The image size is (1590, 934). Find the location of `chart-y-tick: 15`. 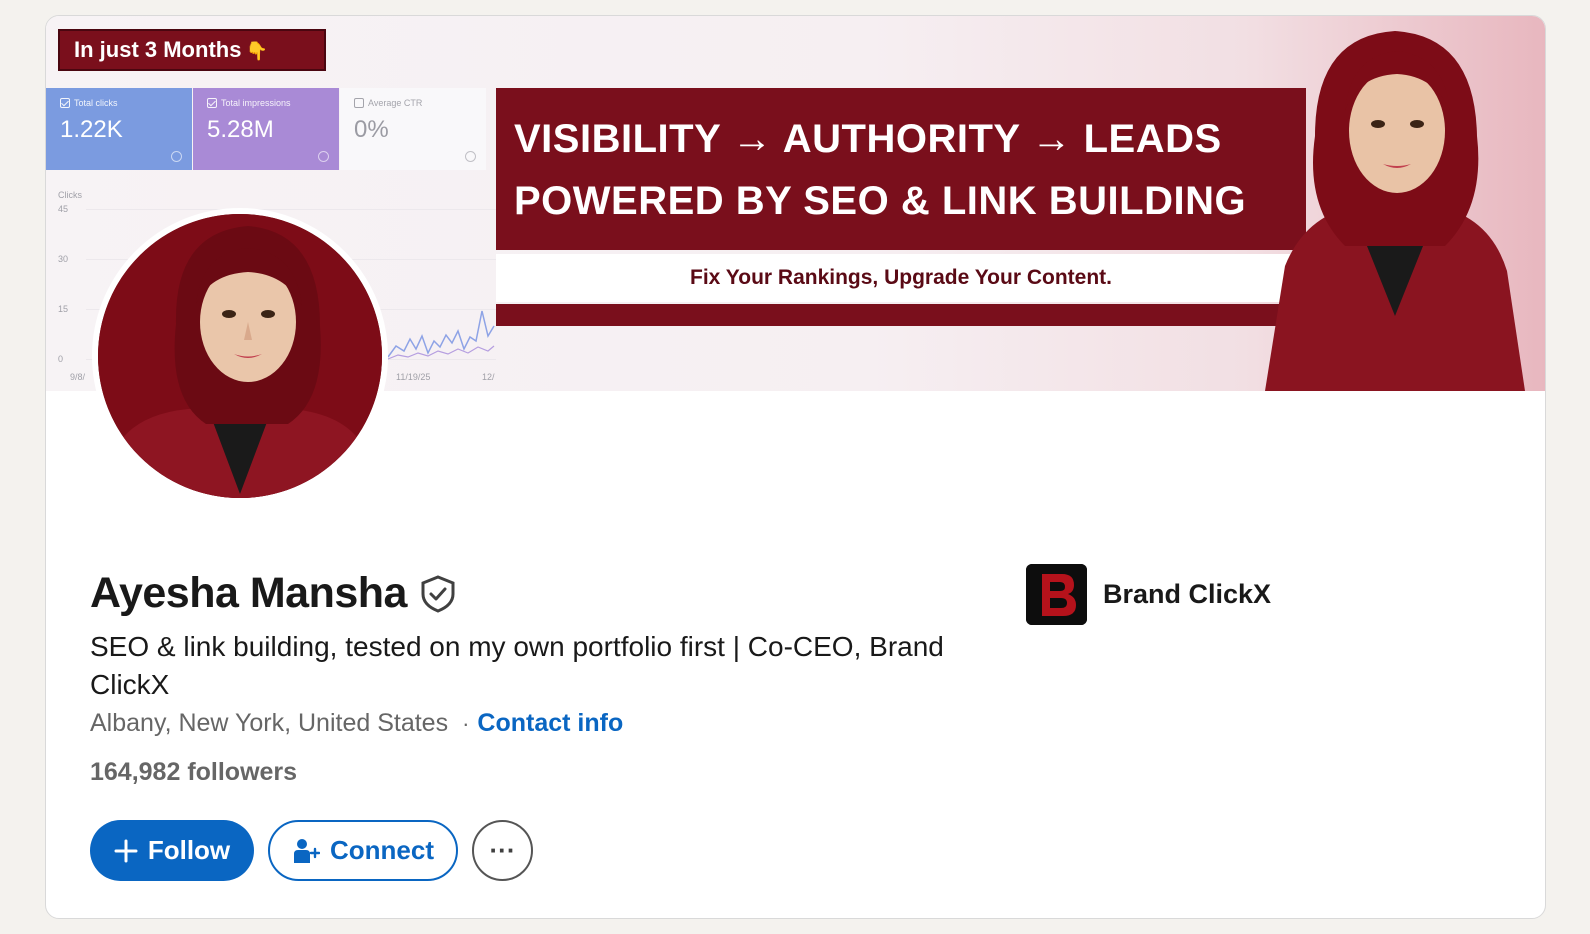

chart-y-tick: 15 is located at coordinates (63, 309).